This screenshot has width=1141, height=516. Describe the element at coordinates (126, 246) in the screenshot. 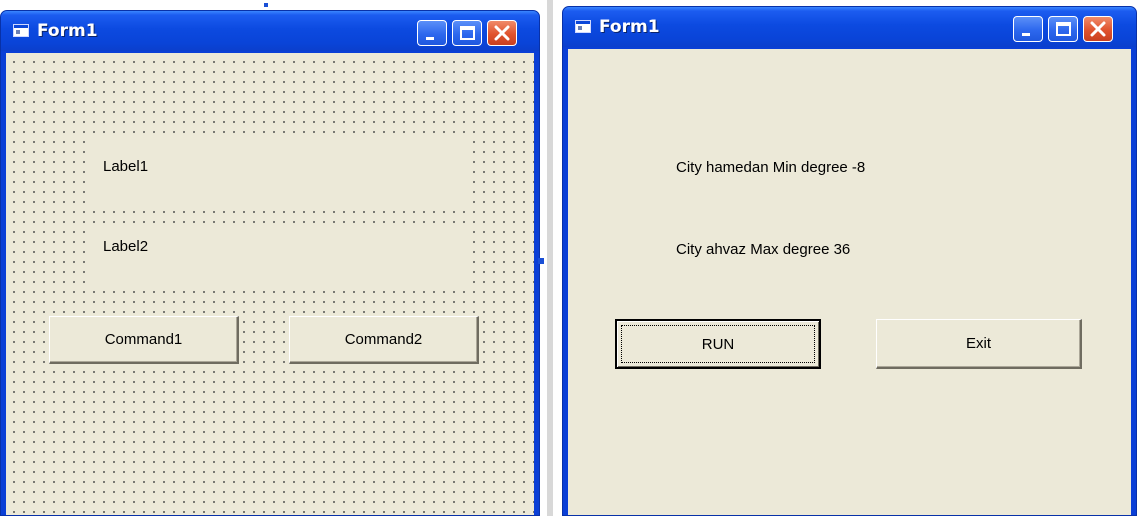

I see `label2-caption: Label2` at that location.